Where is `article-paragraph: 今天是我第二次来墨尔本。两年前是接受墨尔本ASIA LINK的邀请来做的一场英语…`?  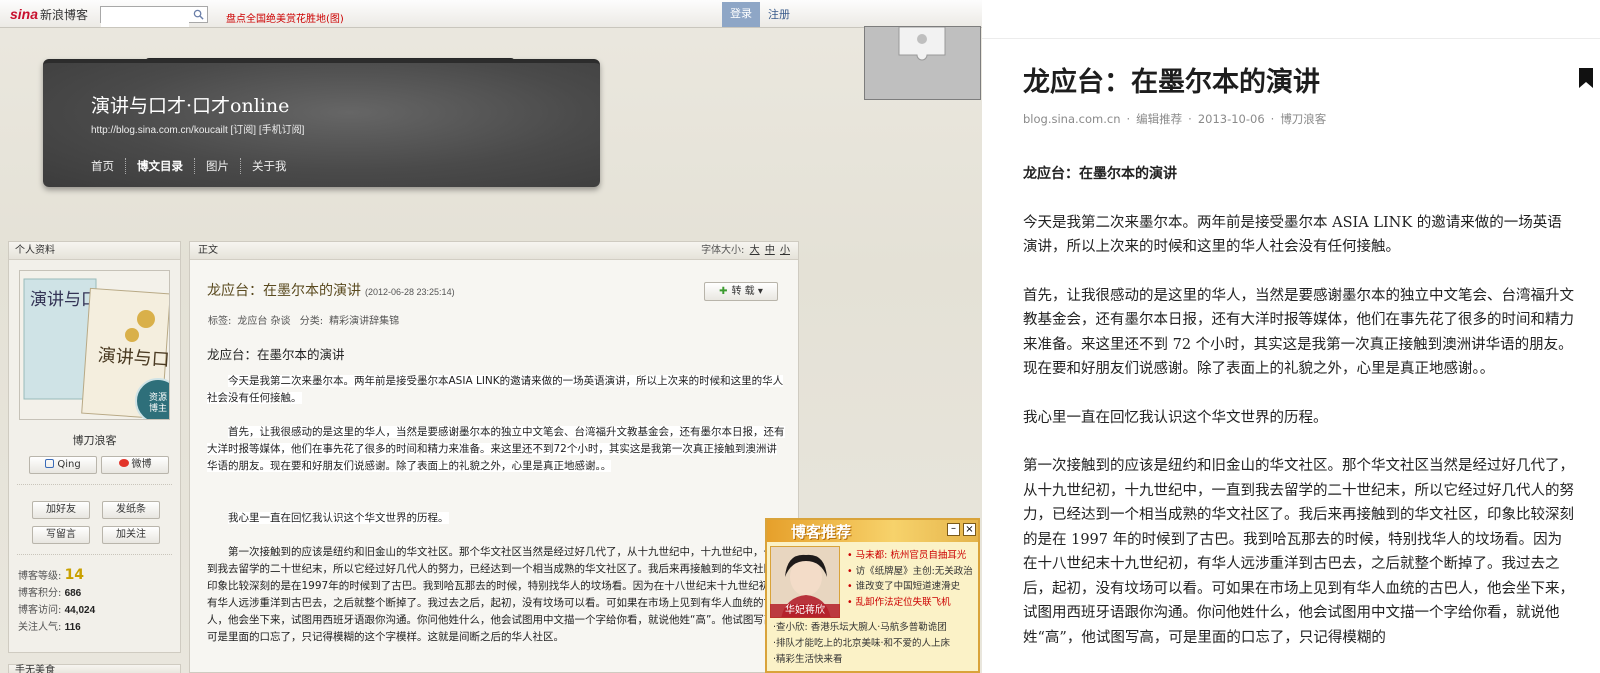 article-paragraph: 今天是我第二次来墨尔本。两年前是接受墨尔本ASIA LINK的邀请来做的一场英语… is located at coordinates (495, 389).